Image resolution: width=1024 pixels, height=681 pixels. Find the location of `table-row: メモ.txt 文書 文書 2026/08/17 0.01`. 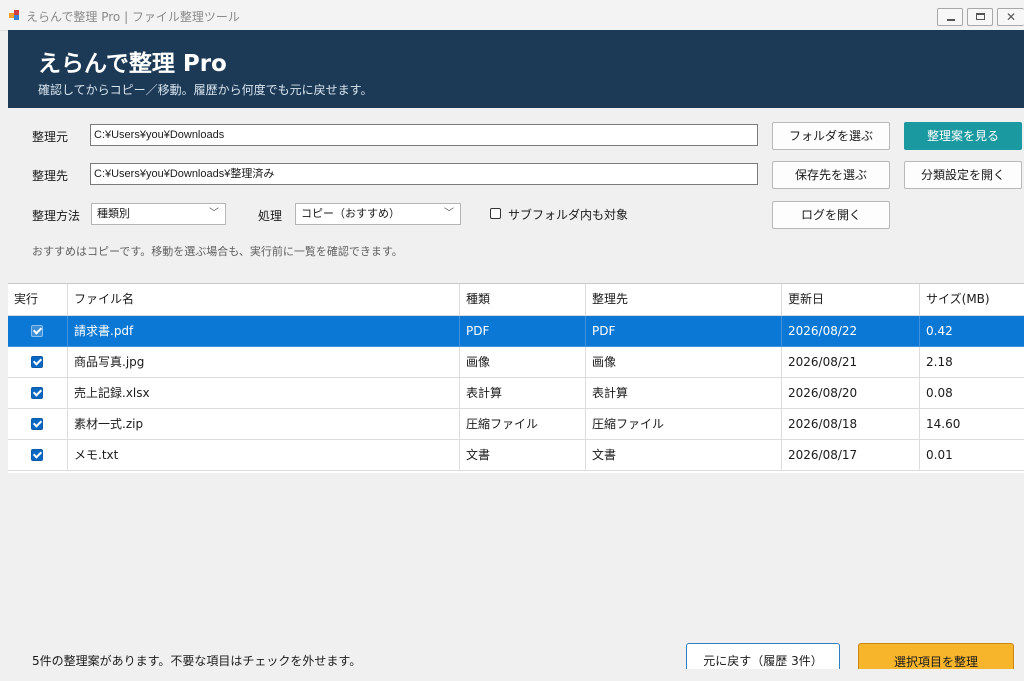

table-row: メモ.txt 文書 文書 2026/08/17 0.01 is located at coordinates (516, 455).